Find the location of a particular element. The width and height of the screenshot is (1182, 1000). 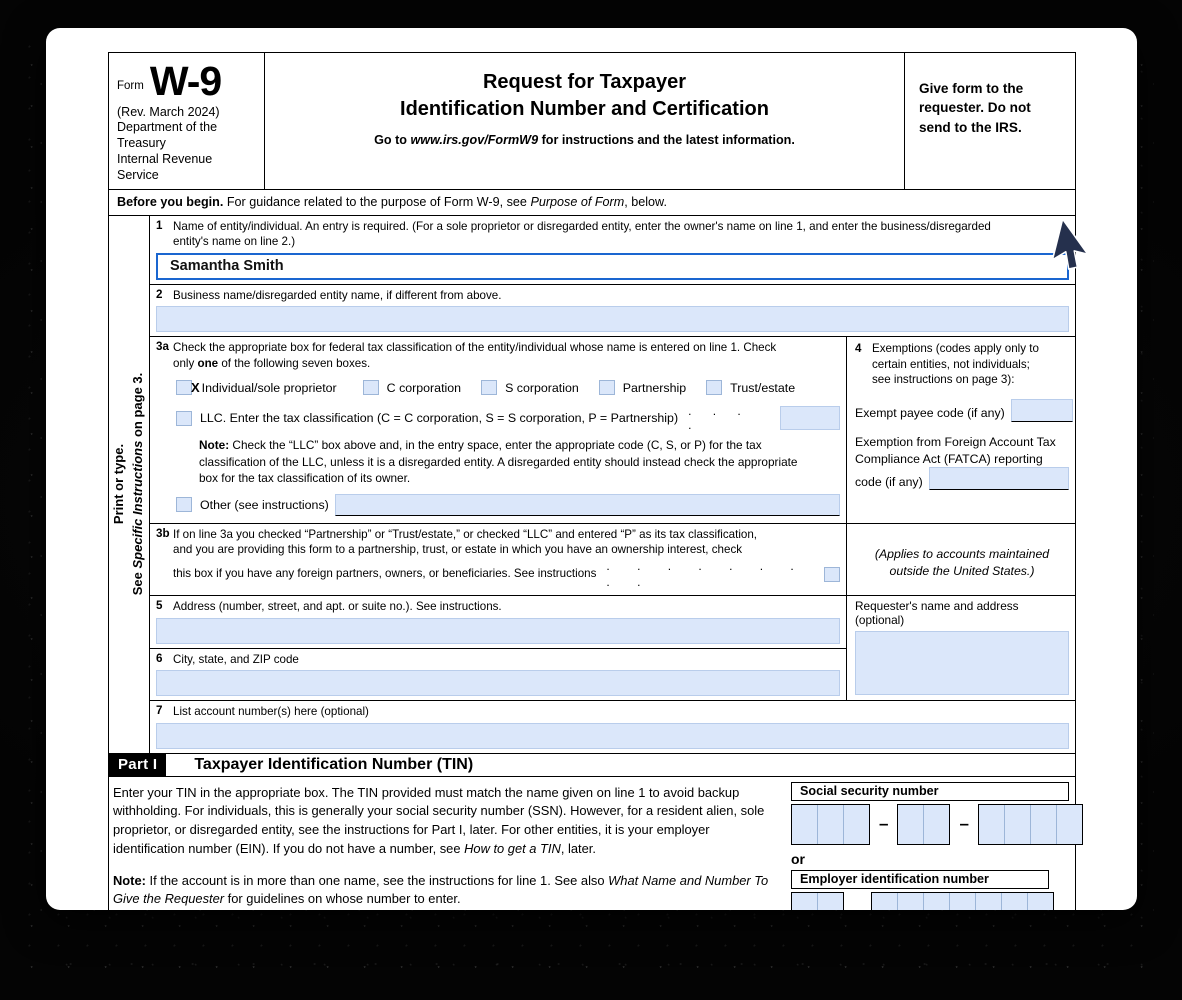

exempt-payee-label: Exempt payee code (if any) is located at coordinates (930, 413).